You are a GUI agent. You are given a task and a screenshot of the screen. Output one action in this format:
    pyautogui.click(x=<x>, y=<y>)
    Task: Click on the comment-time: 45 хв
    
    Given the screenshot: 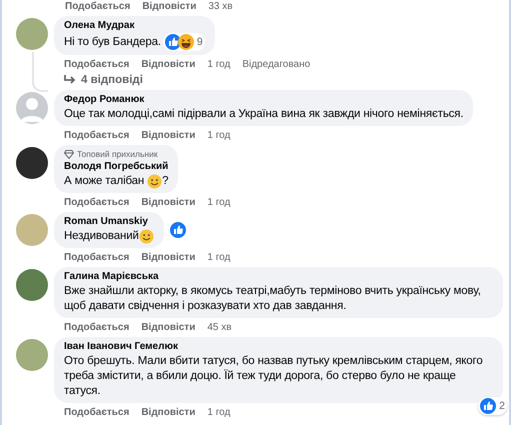 What is the action you would take?
    pyautogui.click(x=219, y=327)
    